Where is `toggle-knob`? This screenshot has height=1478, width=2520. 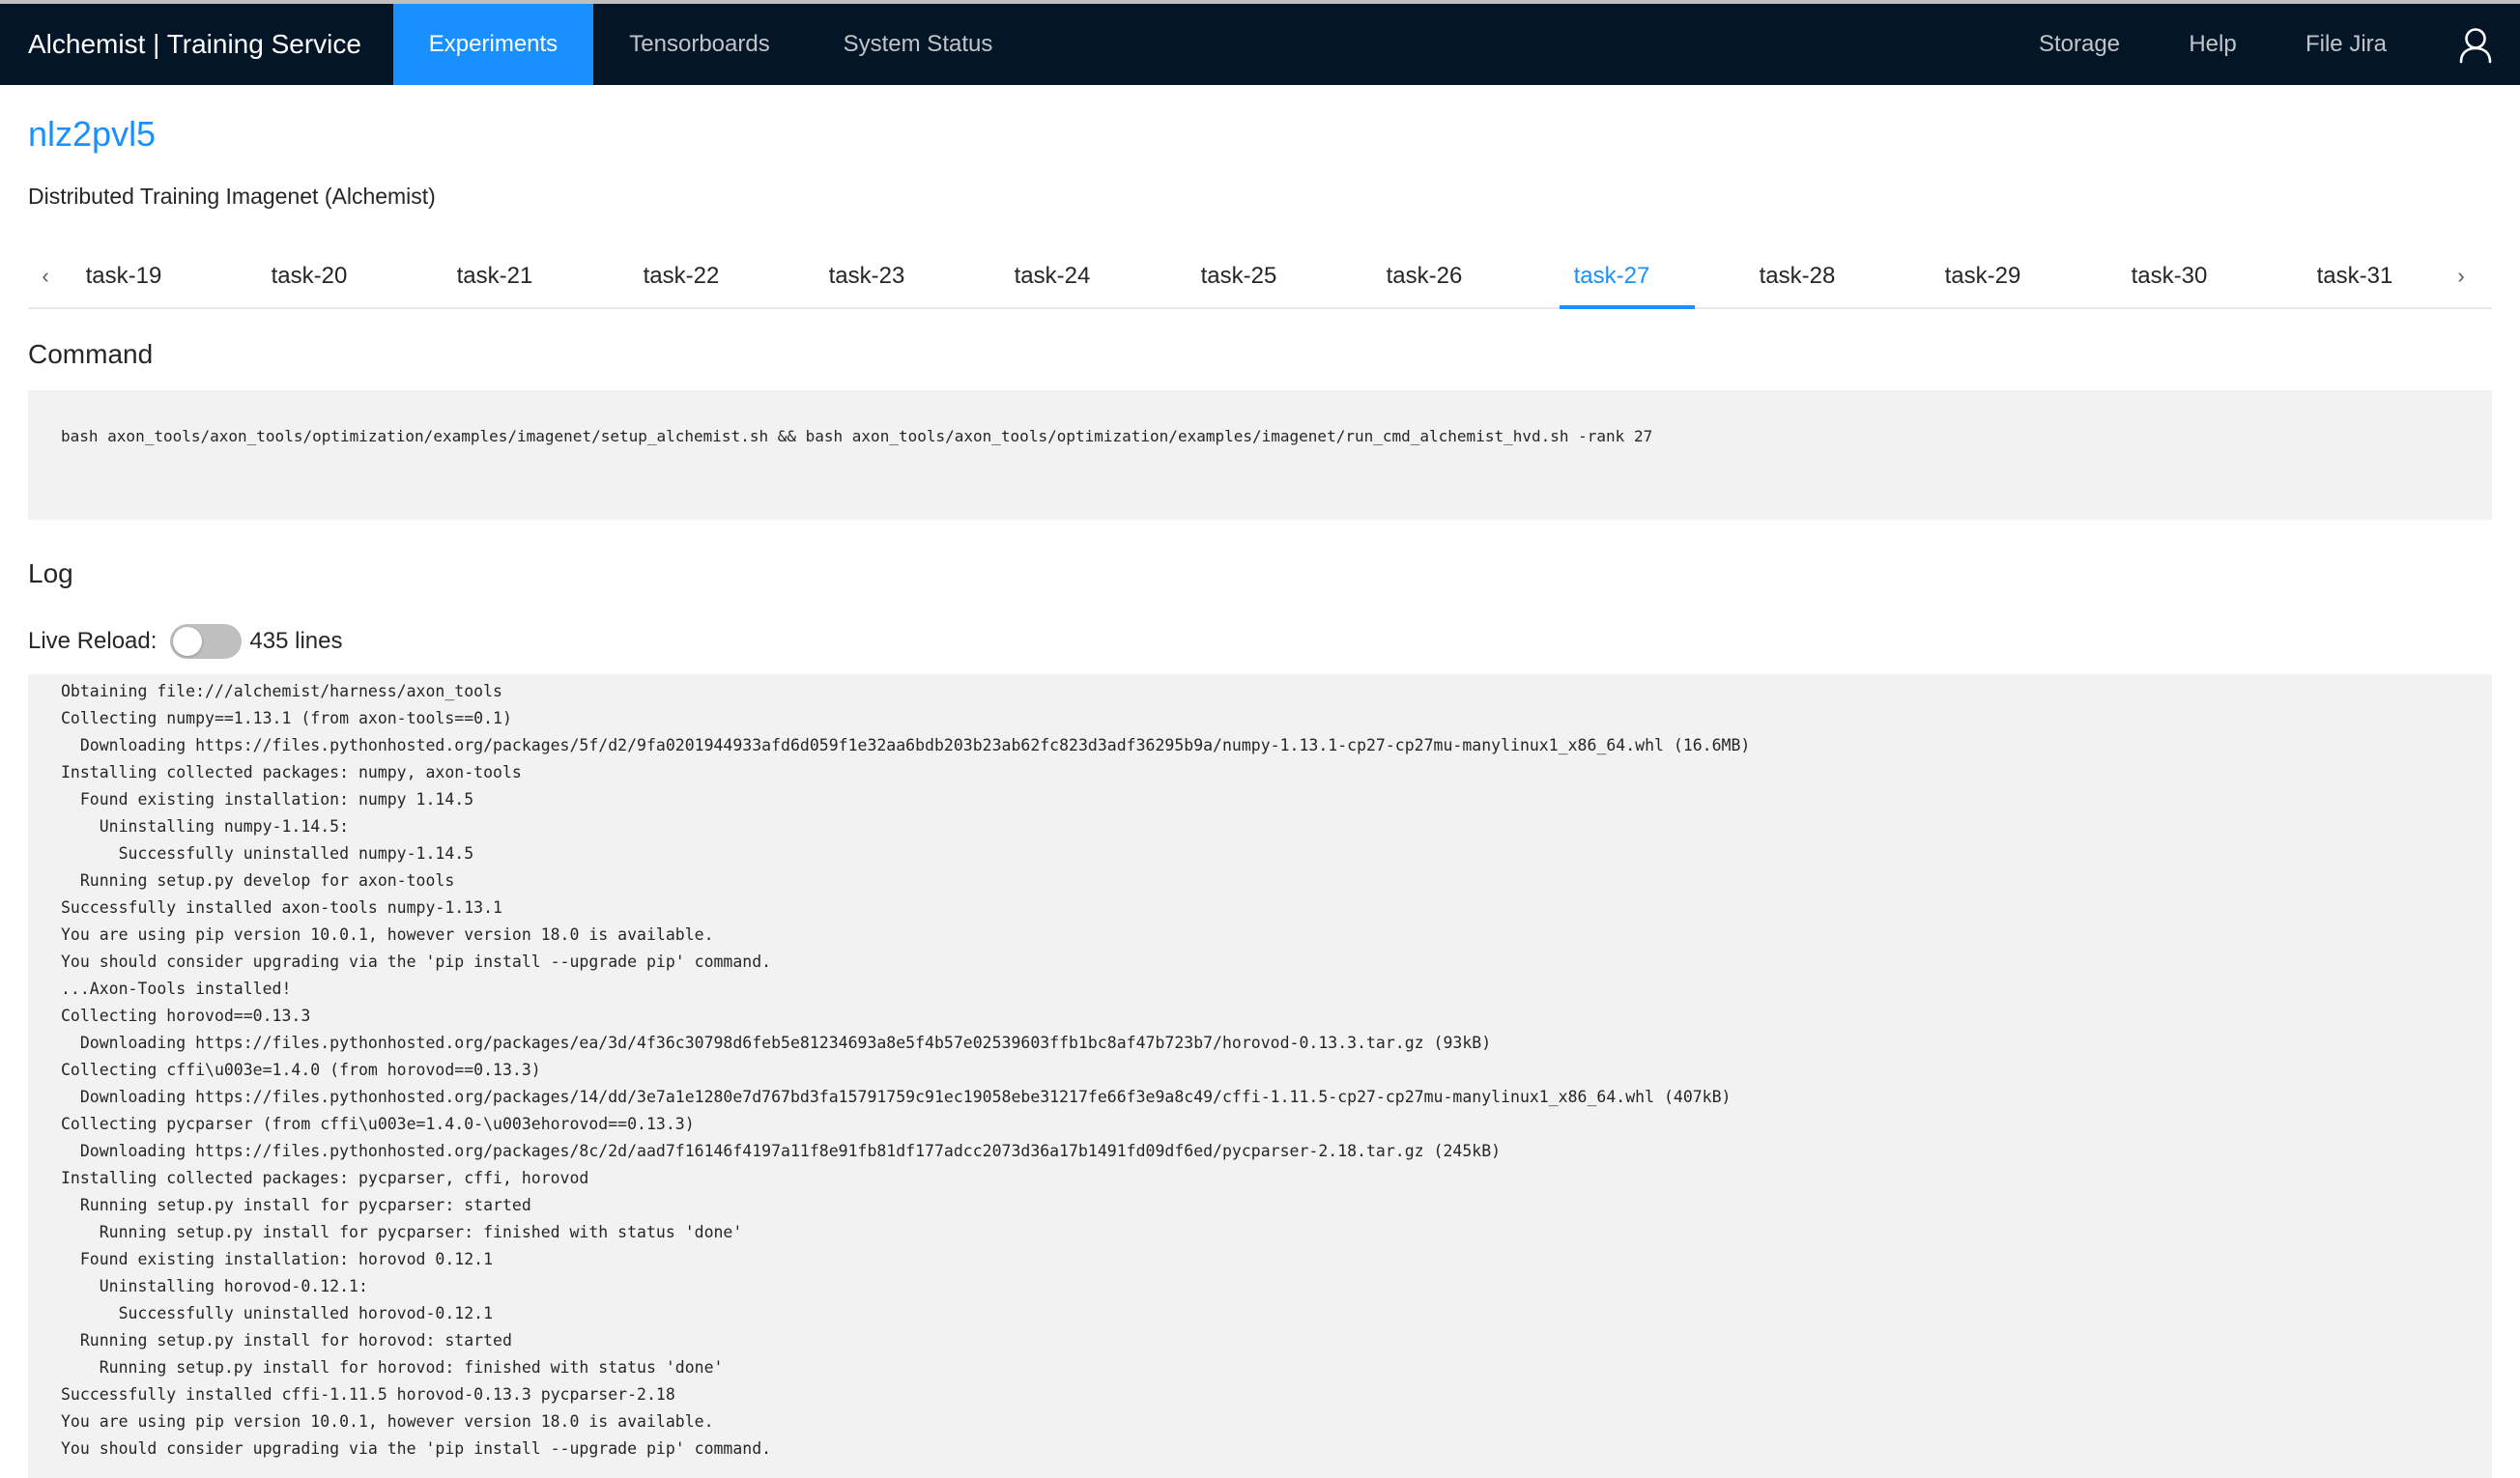
toggle-knob is located at coordinates (188, 641).